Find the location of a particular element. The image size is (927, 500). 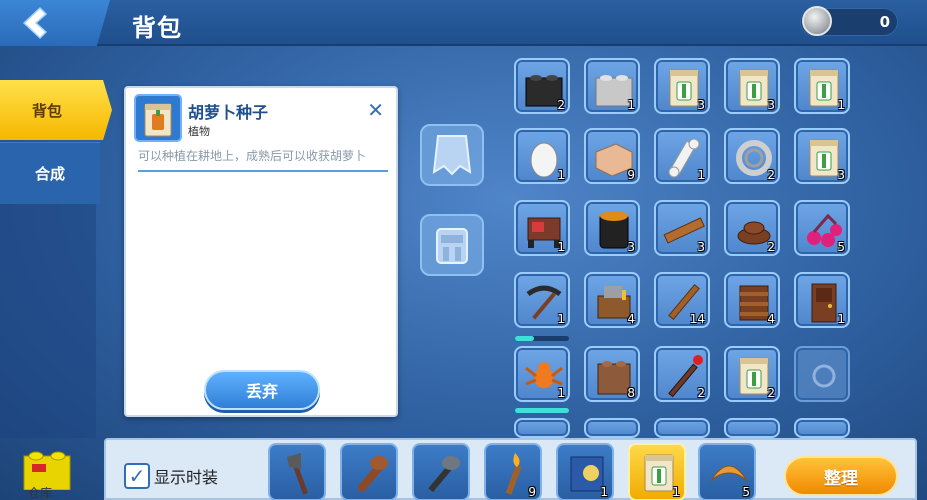

checkbox-checked-icon: ✓ is located at coordinates (137, 476).